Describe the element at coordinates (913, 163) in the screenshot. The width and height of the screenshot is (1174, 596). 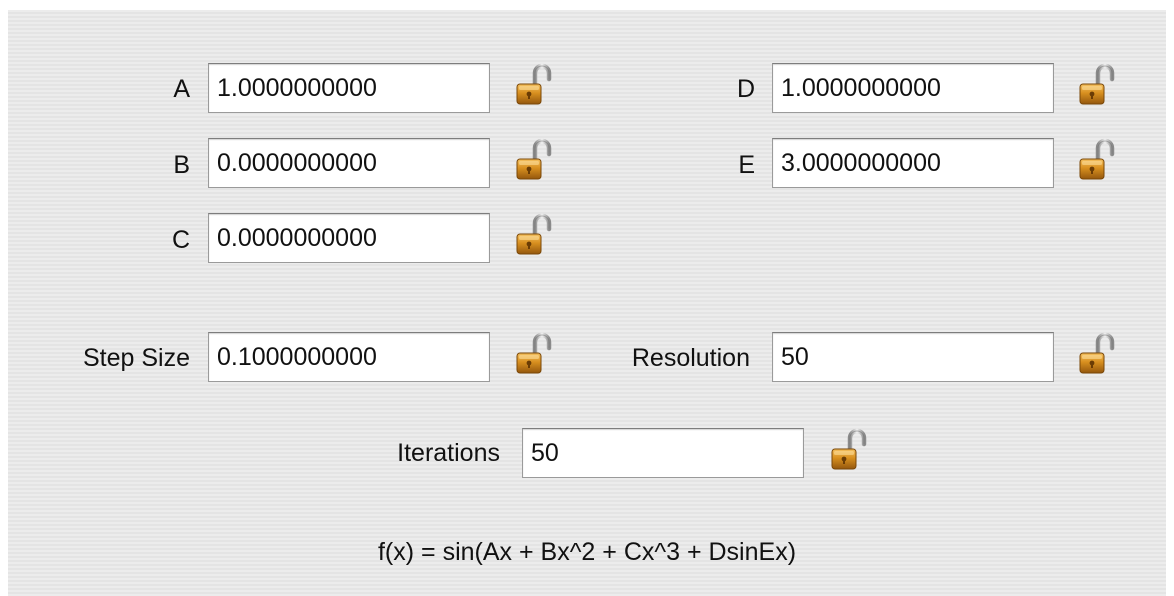
I see `param-e-field: 3.0000000000` at that location.